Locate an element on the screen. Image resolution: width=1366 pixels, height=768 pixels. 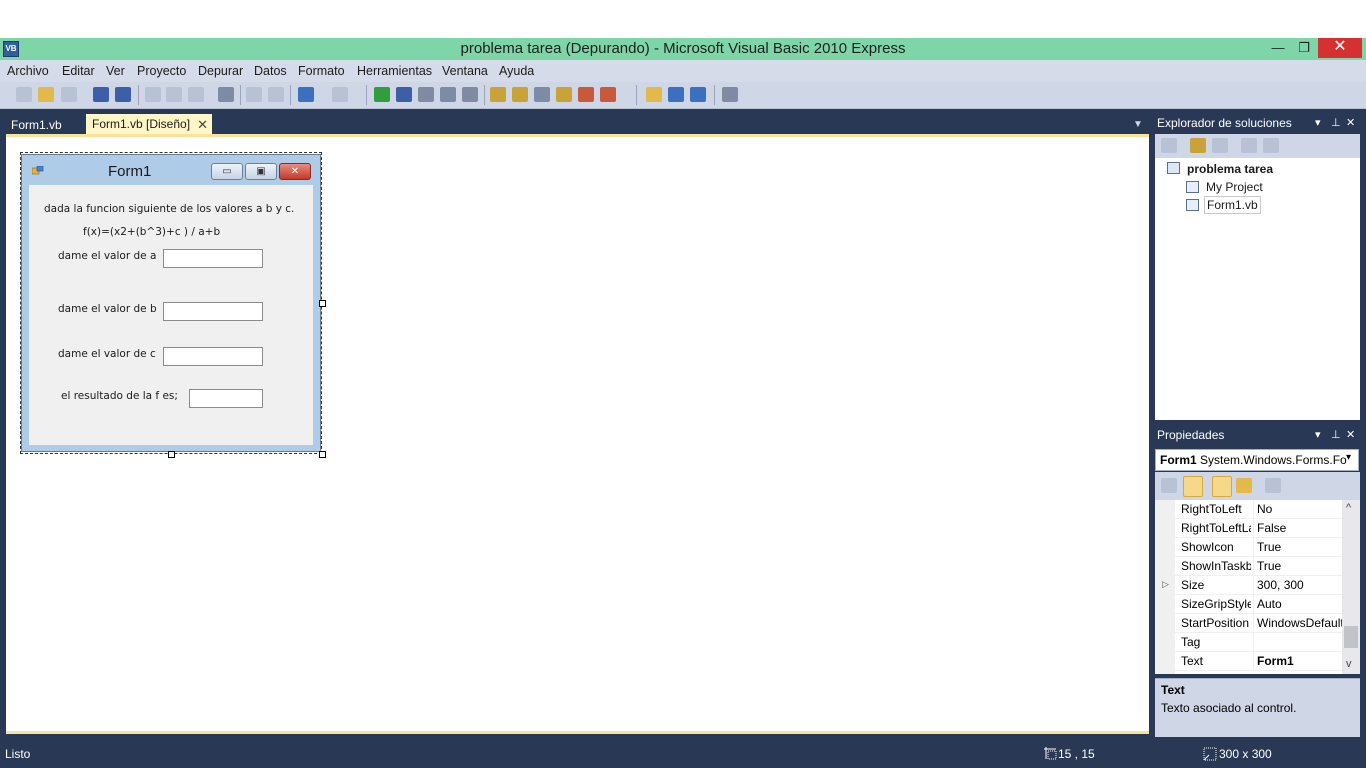
scroll-down-icon: v is located at coordinates (1349, 664).